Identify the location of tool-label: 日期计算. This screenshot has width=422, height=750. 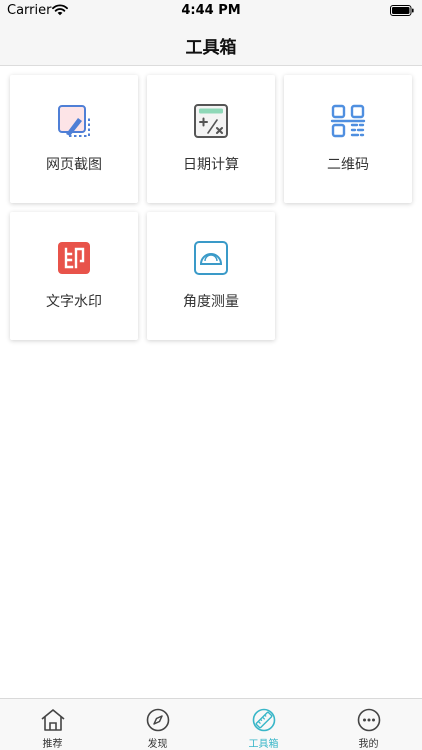
(211, 165).